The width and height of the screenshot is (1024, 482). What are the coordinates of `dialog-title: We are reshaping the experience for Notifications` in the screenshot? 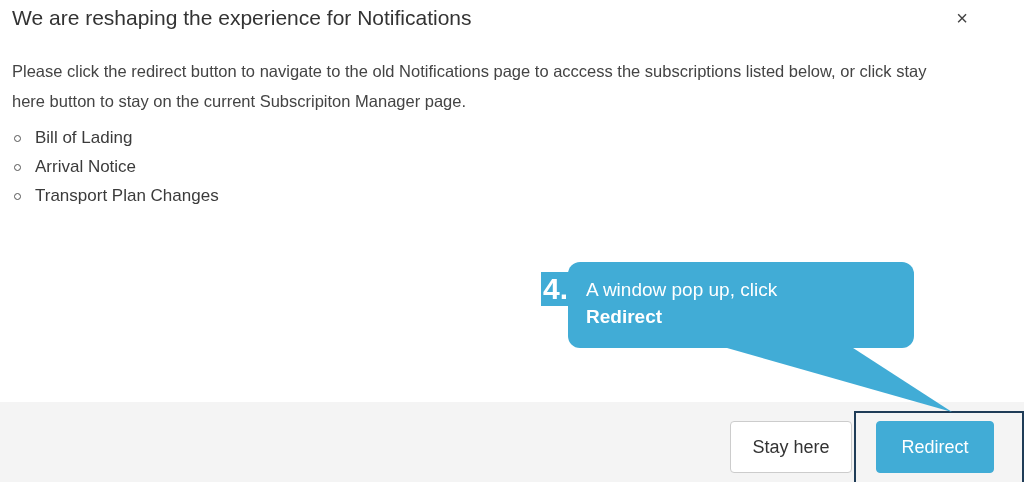 It's located at (242, 18).